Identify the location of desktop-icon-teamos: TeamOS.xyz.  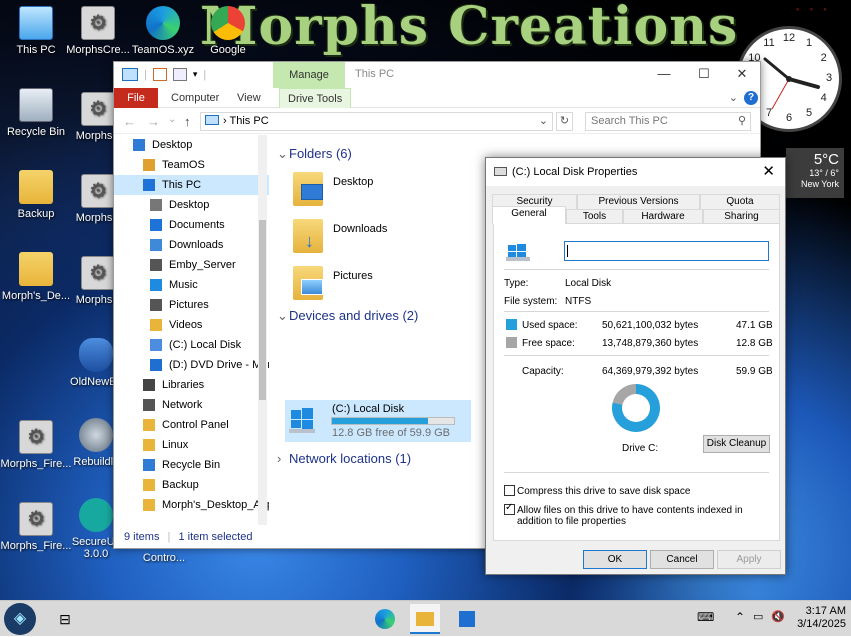
(163, 31).